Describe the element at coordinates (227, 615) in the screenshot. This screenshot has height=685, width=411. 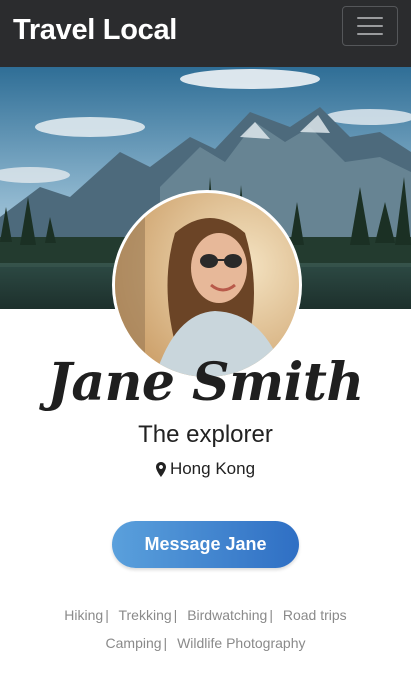
I see `interest-tag: Birdwatching` at that location.